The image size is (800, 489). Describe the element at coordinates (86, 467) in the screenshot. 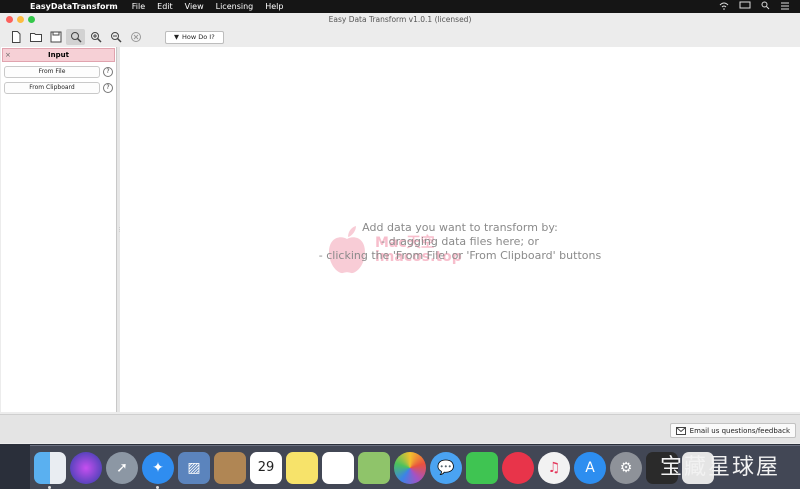

I see `siri-icon` at that location.